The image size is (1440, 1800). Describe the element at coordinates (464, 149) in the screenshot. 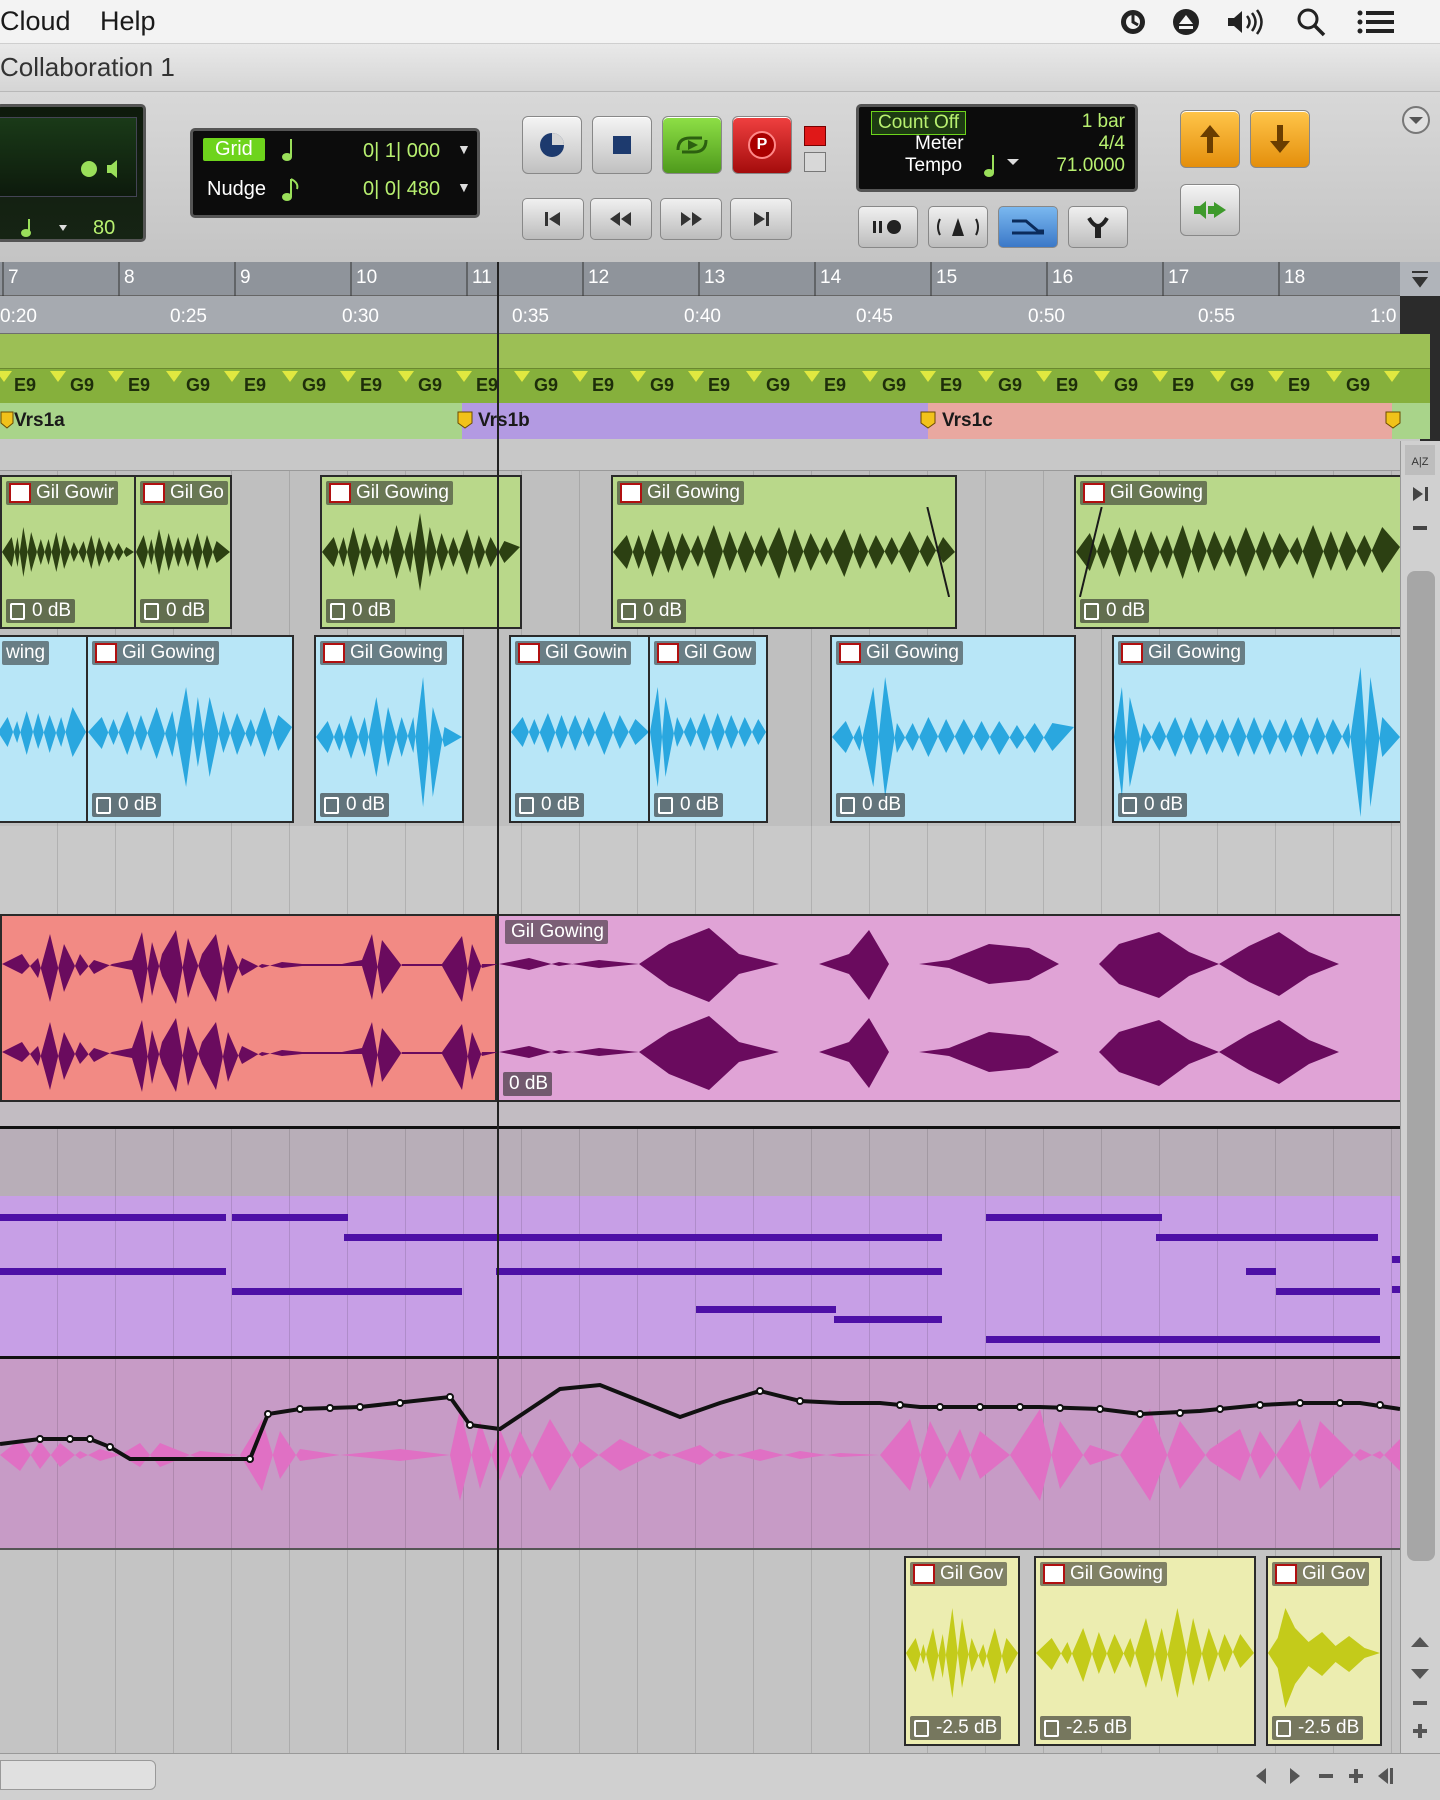

I see `grid-dropdown-icon: ▼` at that location.